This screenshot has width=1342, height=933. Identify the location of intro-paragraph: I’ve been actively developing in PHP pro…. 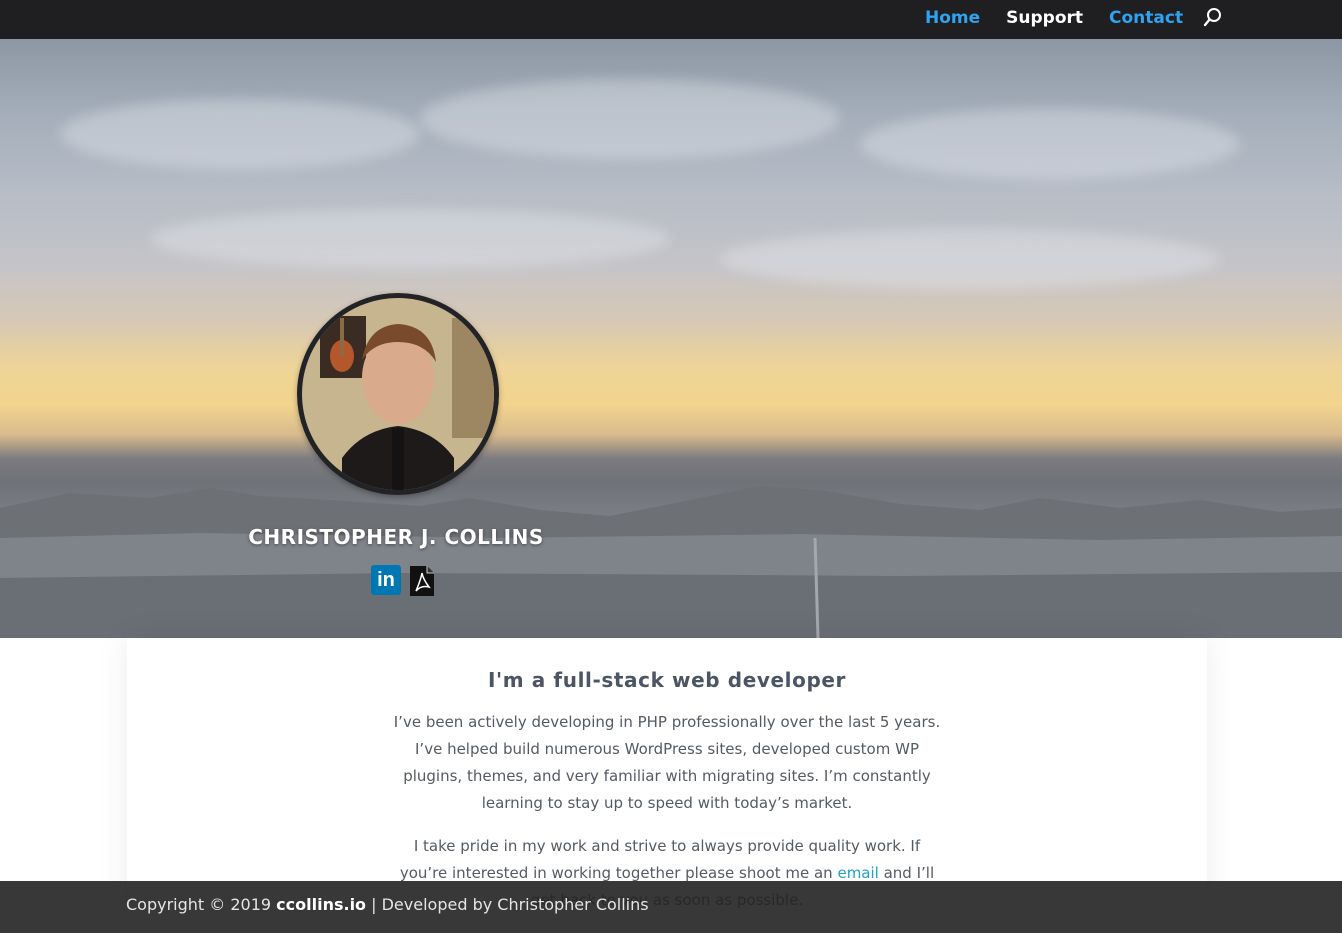
(667, 762).